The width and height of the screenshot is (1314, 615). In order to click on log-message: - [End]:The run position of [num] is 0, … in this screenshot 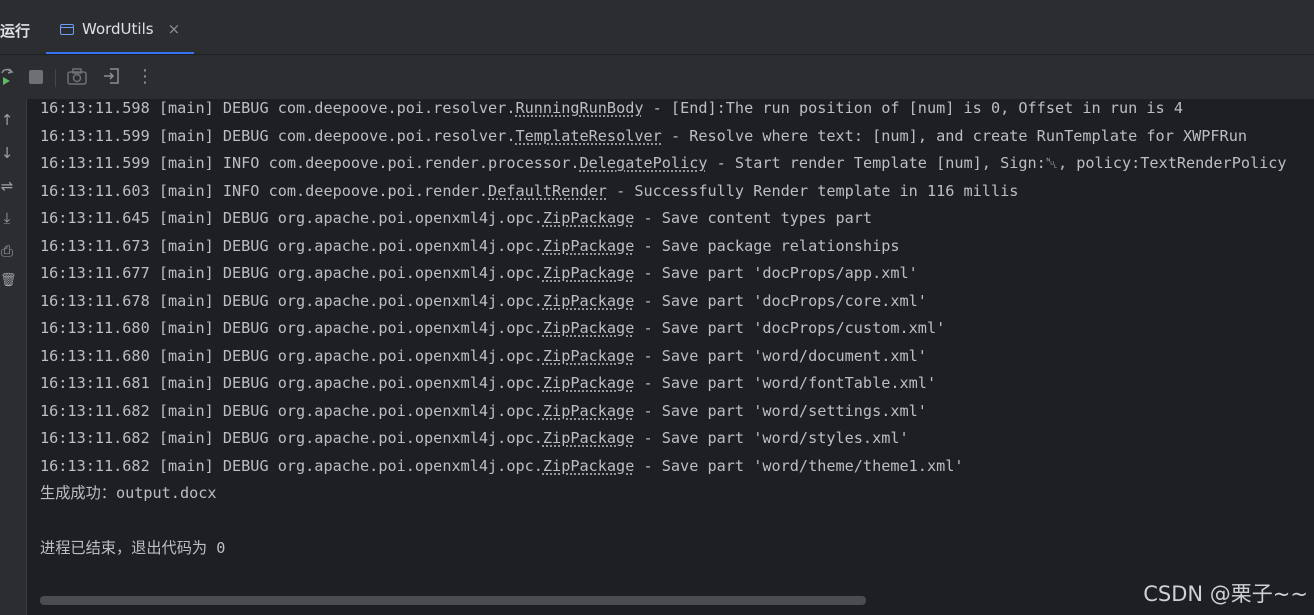, I will do `click(913, 108)`.